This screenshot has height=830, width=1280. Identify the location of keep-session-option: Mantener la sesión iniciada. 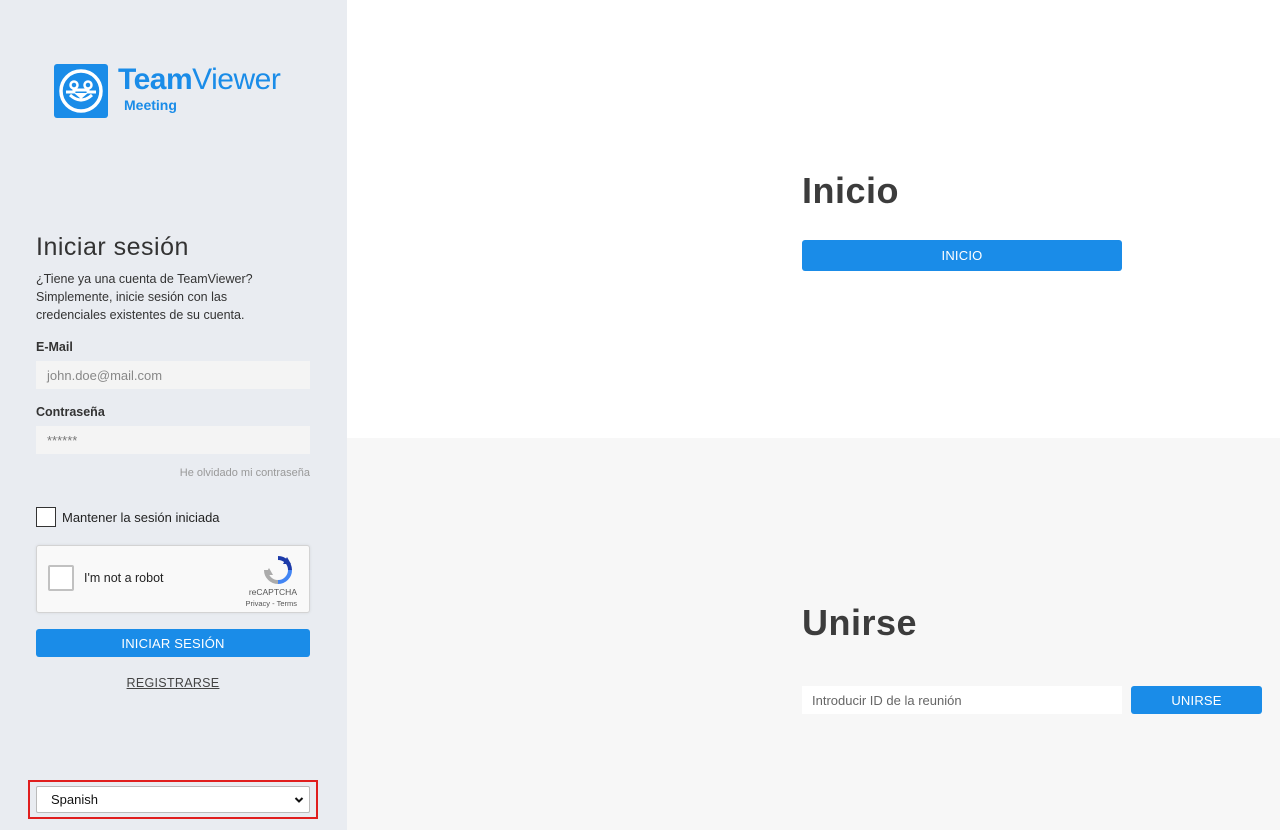
(128, 517).